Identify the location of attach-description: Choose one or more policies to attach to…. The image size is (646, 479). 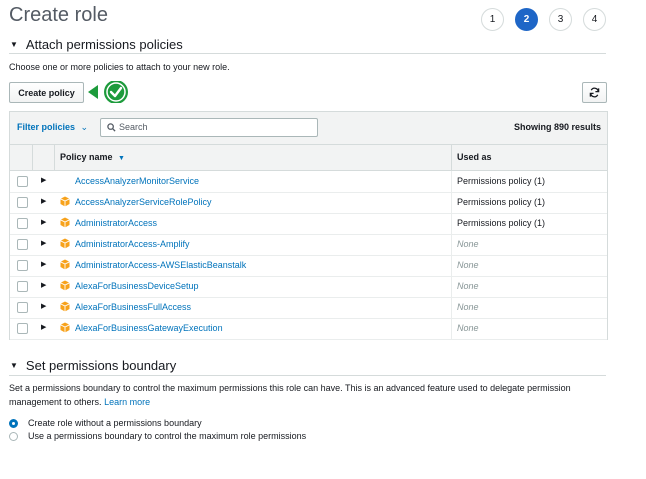
(119, 67).